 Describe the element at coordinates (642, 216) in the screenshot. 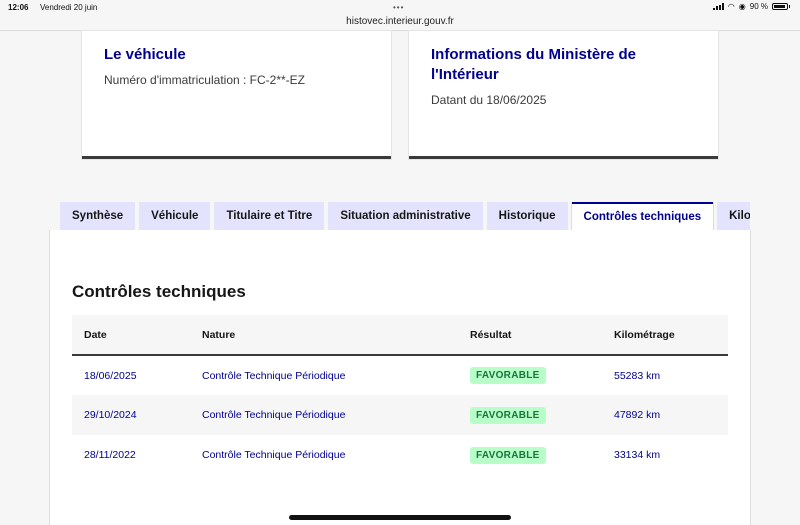

I see `tab-controles-techniques: Contrôles techniques` at that location.